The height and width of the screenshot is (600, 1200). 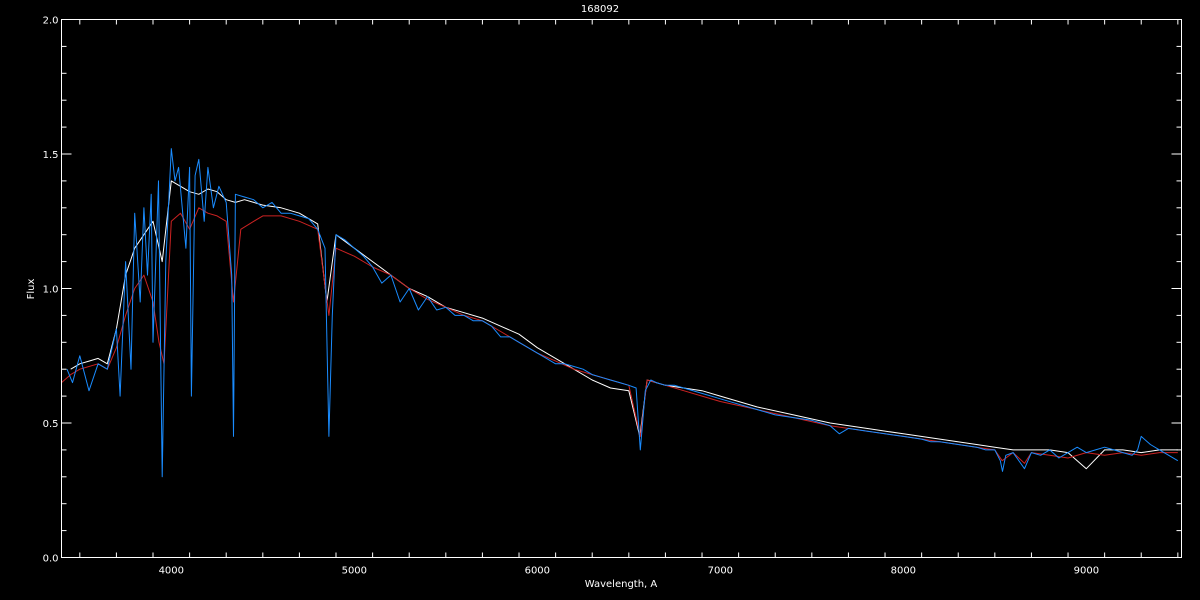 I want to click on x-tick-label: 5000, so click(x=354, y=571).